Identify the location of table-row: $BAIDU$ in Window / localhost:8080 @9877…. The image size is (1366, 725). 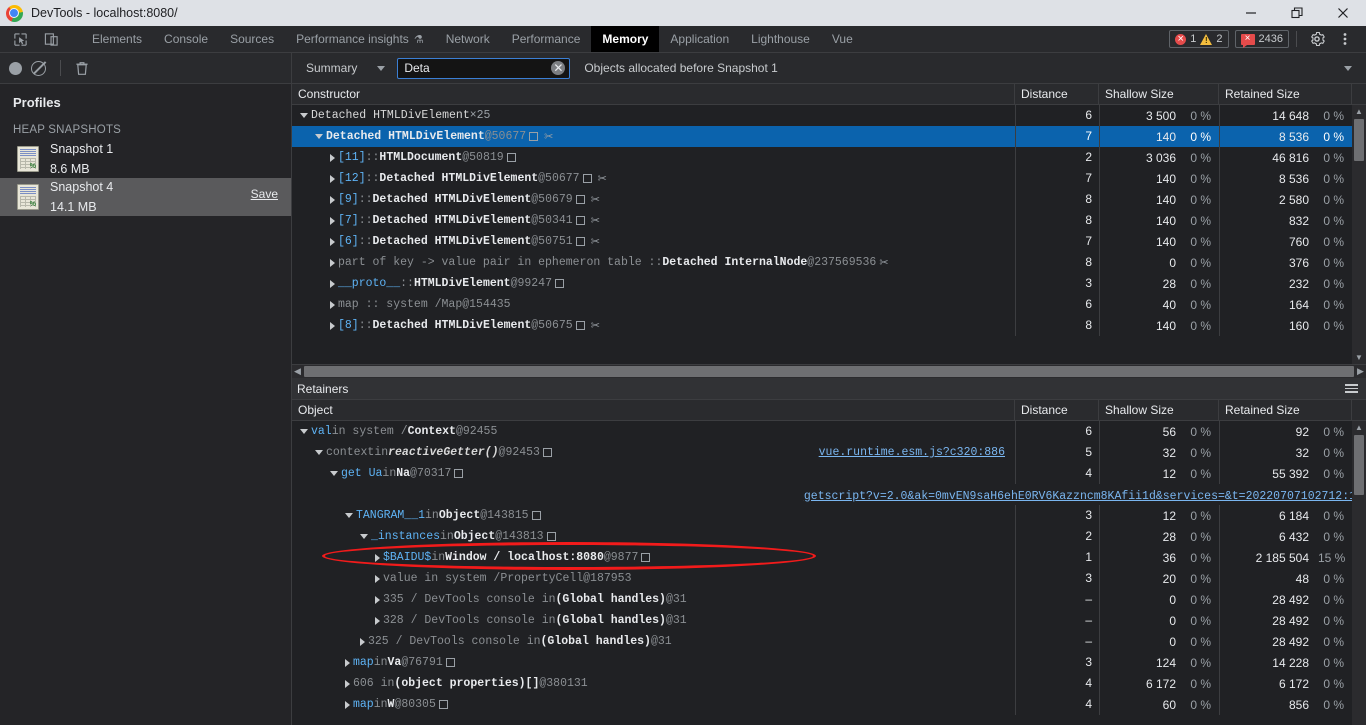
(829, 557).